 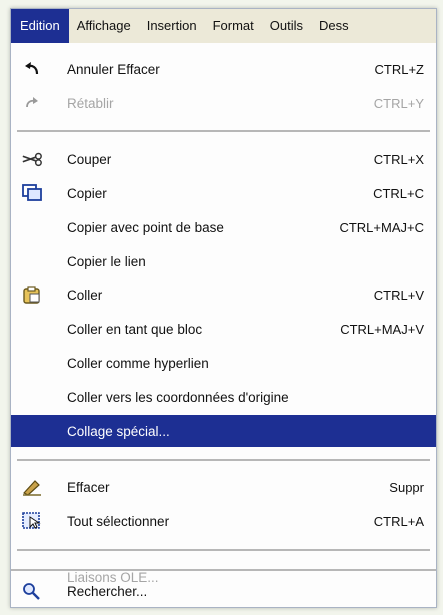 I want to click on menu-item-coller-comme-hyperlien: Coller comme hyperlien, so click(x=223, y=363).